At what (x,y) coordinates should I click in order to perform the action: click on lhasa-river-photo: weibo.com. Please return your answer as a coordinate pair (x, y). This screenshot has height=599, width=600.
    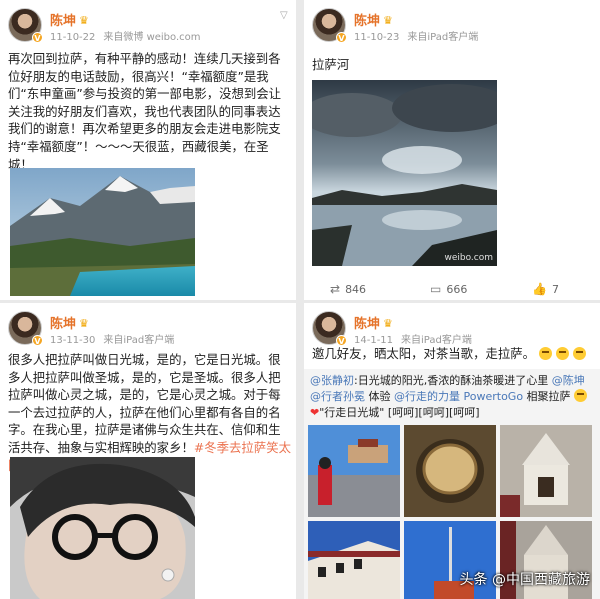
    Looking at the image, I should click on (404, 173).